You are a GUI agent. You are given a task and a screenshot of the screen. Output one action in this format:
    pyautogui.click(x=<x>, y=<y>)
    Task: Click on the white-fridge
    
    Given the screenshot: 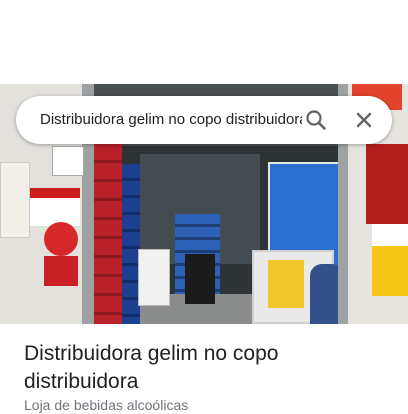 What is the action you would take?
    pyautogui.click(x=154, y=277)
    